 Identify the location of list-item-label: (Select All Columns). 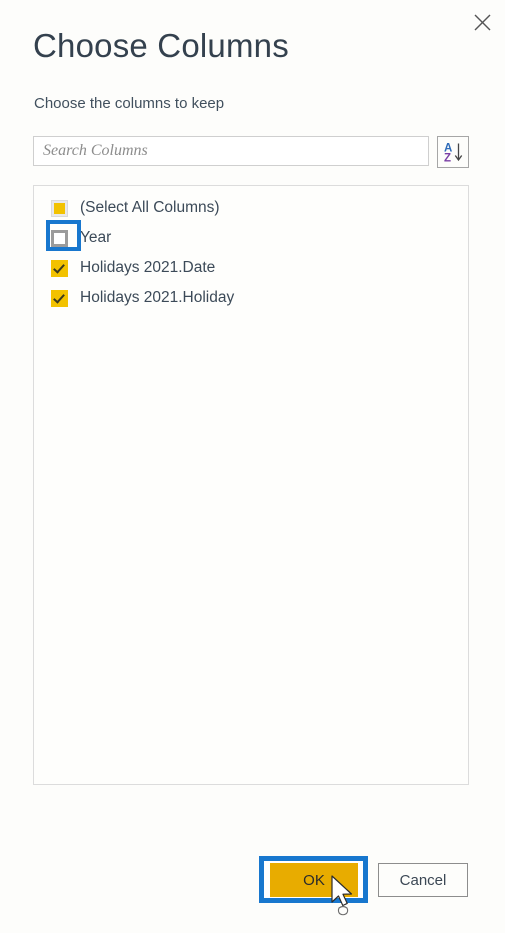
(150, 208).